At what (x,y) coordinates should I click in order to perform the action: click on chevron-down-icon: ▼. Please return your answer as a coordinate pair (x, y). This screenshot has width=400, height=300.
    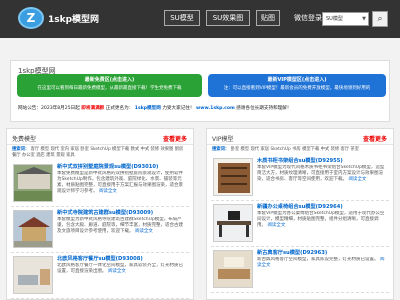
    Looking at the image, I should click on (364, 19).